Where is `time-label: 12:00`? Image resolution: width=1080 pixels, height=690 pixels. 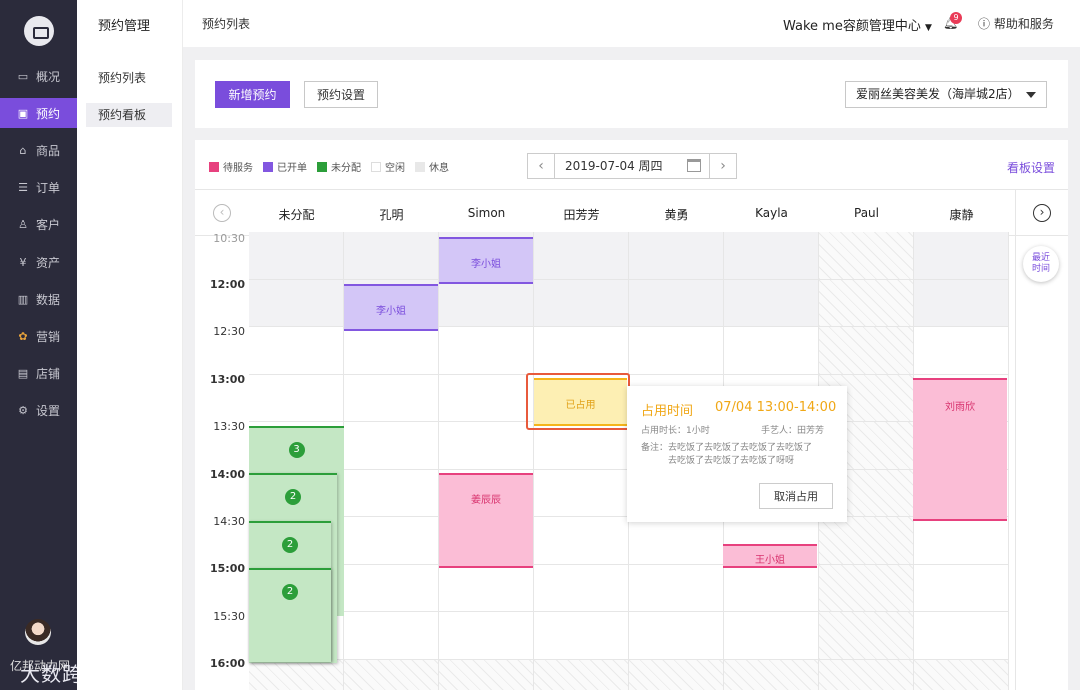 time-label: 12:00 is located at coordinates (227, 284).